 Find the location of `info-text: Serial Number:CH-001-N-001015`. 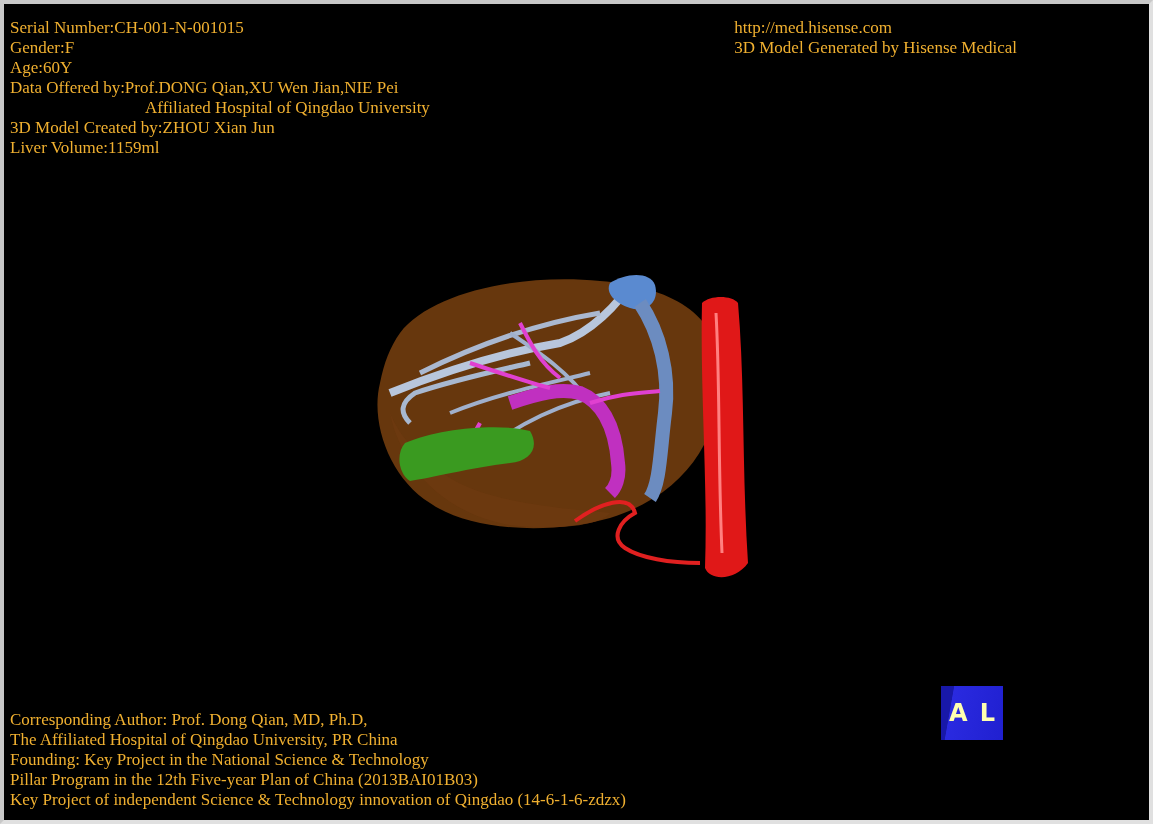

info-text: Serial Number:CH-001-N-001015 is located at coordinates (127, 28).